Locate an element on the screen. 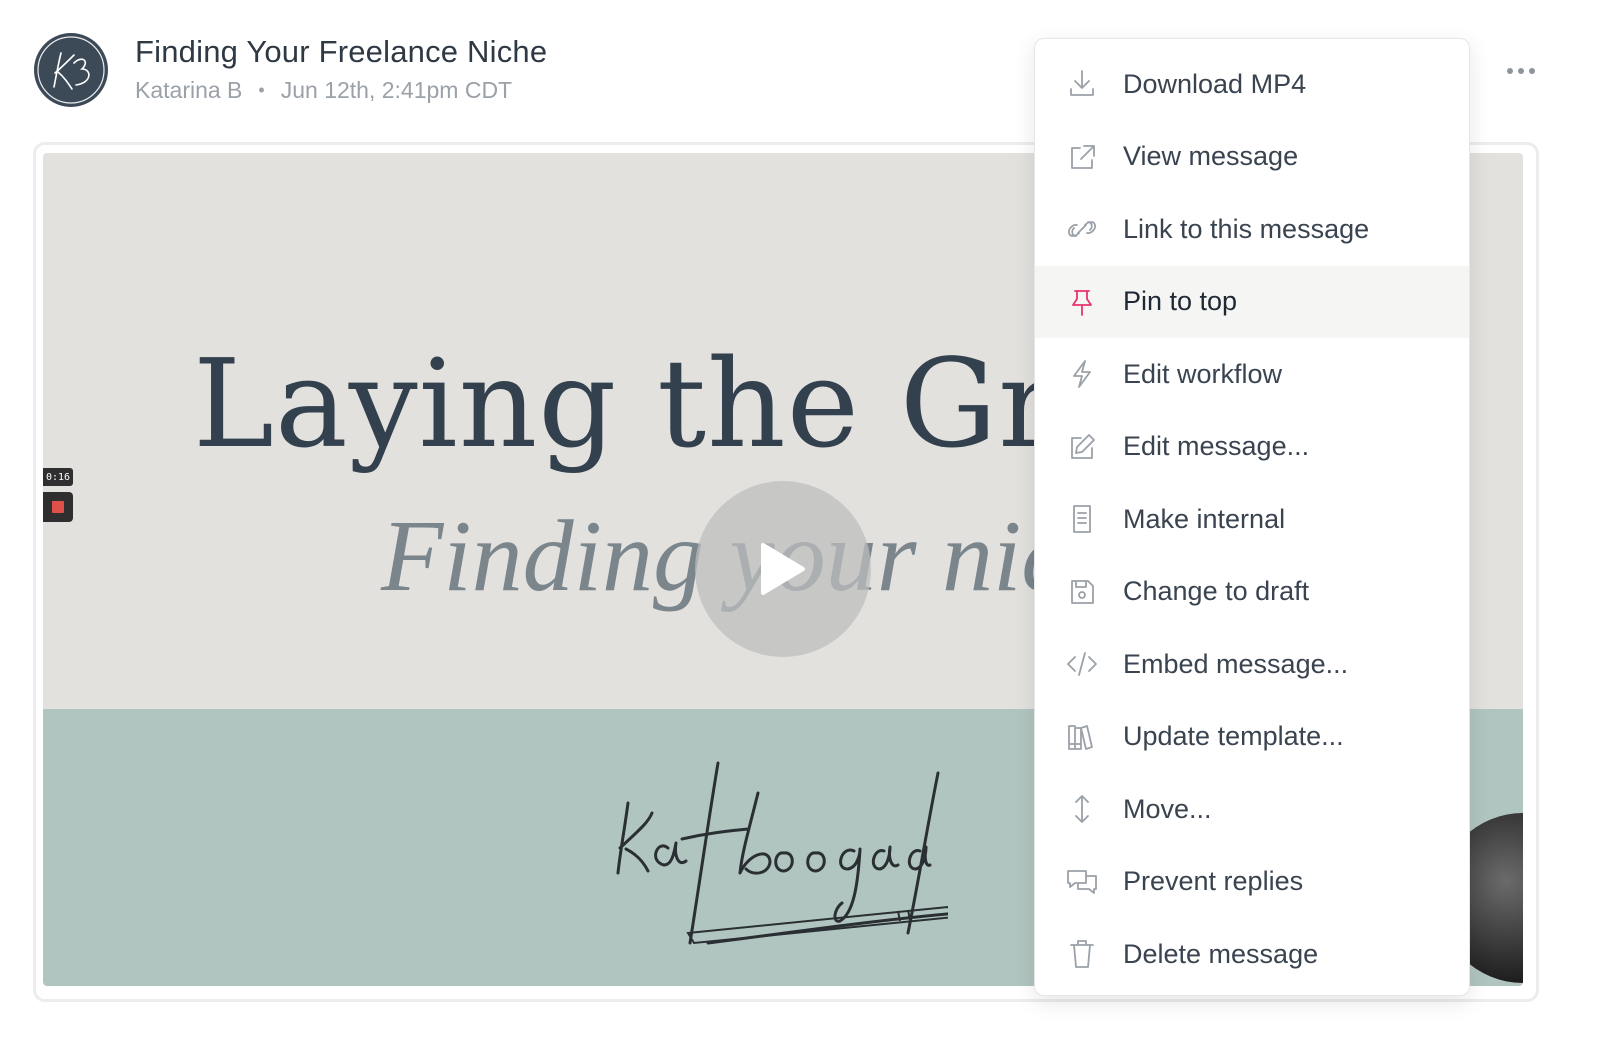 This screenshot has width=1602, height=1042. more-horizontal-icon is located at coordinates (1521, 71).